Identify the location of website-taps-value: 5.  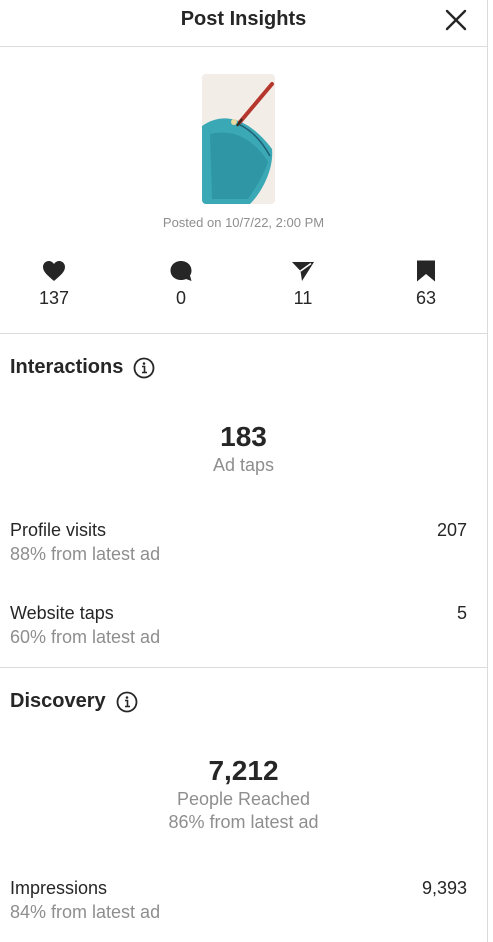
(461, 613).